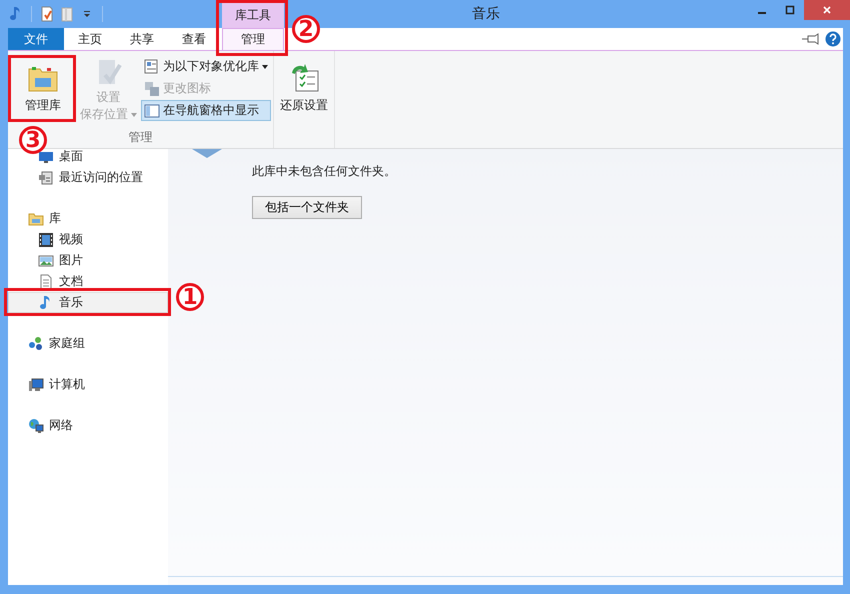 The height and width of the screenshot is (594, 850). What do you see at coordinates (36, 344) in the screenshot?
I see `homegroup-icon` at bounding box center [36, 344].